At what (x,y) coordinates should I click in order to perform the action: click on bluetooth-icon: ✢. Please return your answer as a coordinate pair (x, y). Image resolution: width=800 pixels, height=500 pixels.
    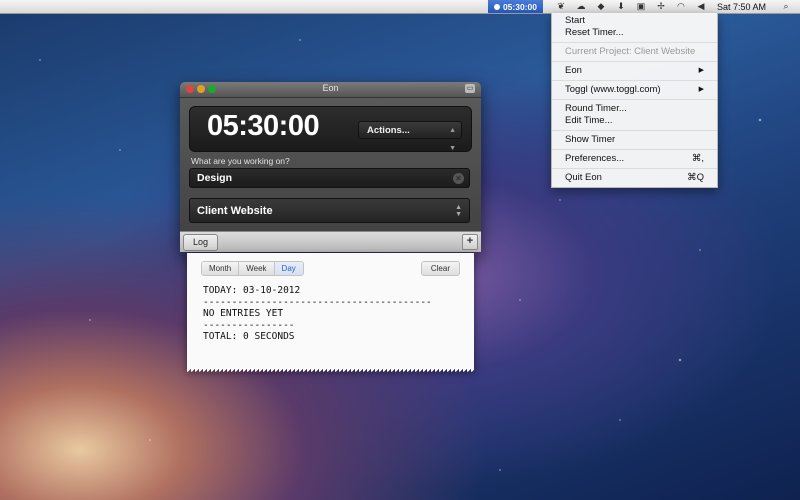
    Looking at the image, I should click on (661, 6).